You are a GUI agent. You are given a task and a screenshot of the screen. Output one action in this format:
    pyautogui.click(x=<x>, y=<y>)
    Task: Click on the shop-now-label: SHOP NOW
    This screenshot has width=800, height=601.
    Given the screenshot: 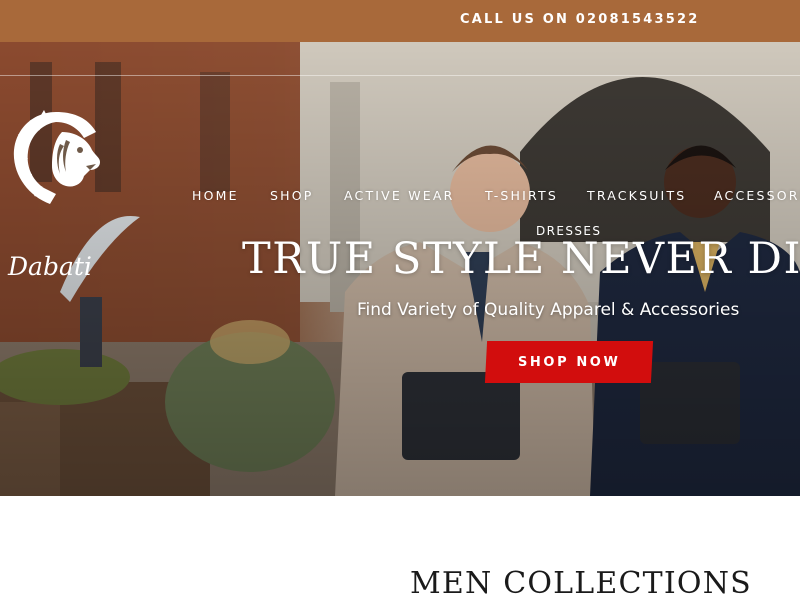 What is the action you would take?
    pyautogui.click(x=569, y=362)
    